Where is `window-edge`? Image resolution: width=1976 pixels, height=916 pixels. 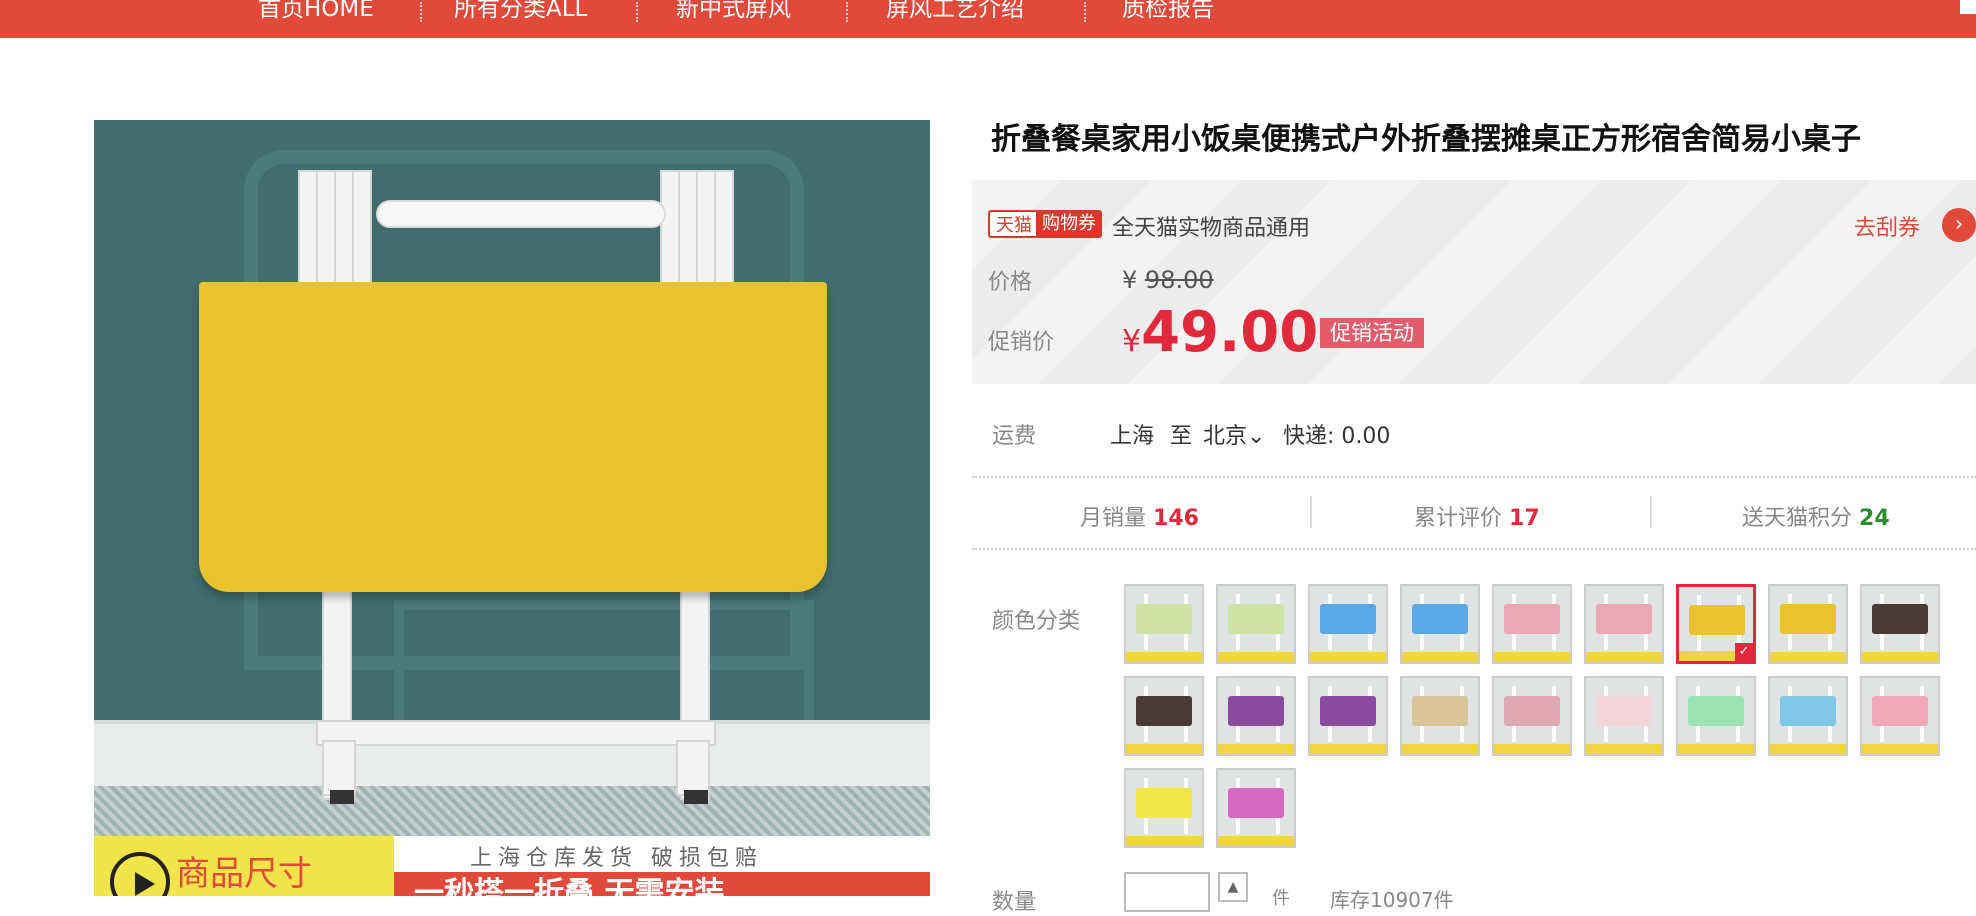
window-edge is located at coordinates (1968, 7).